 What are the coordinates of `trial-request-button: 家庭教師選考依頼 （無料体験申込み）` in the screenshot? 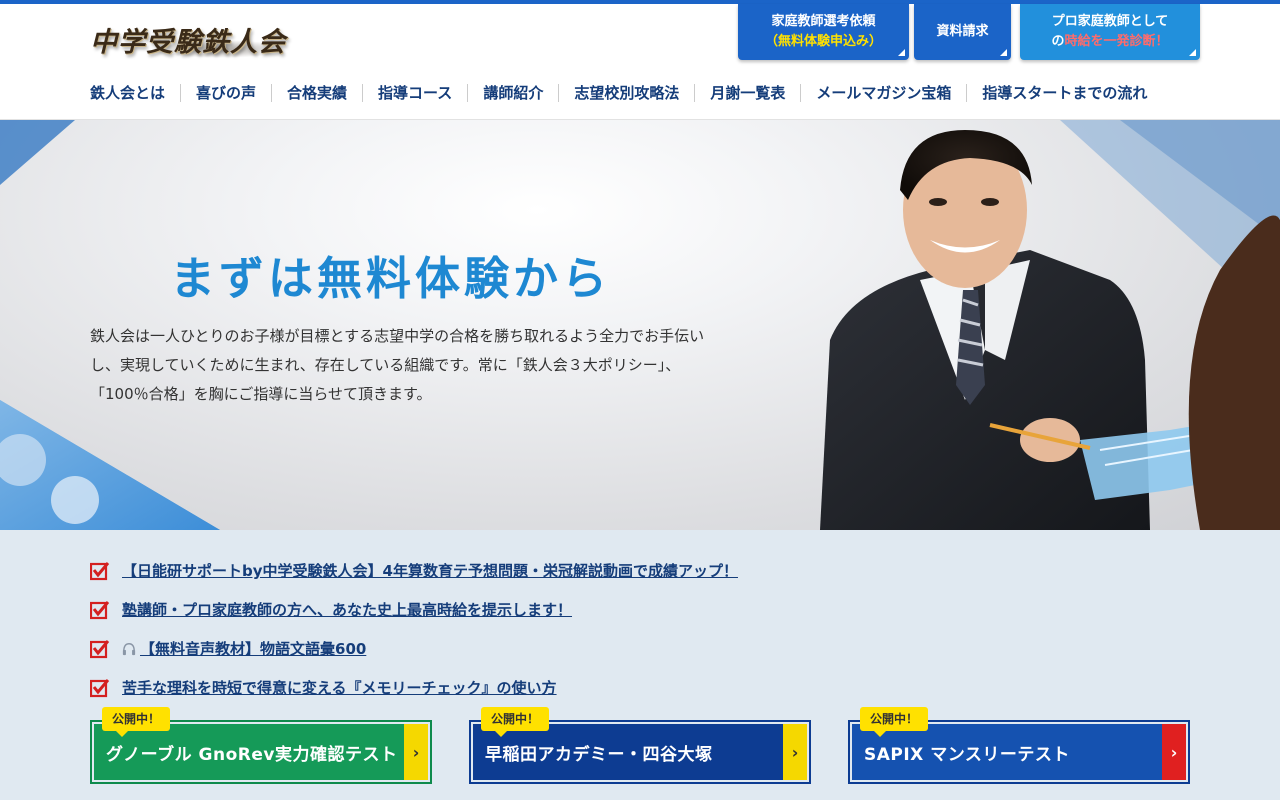 It's located at (823, 32).